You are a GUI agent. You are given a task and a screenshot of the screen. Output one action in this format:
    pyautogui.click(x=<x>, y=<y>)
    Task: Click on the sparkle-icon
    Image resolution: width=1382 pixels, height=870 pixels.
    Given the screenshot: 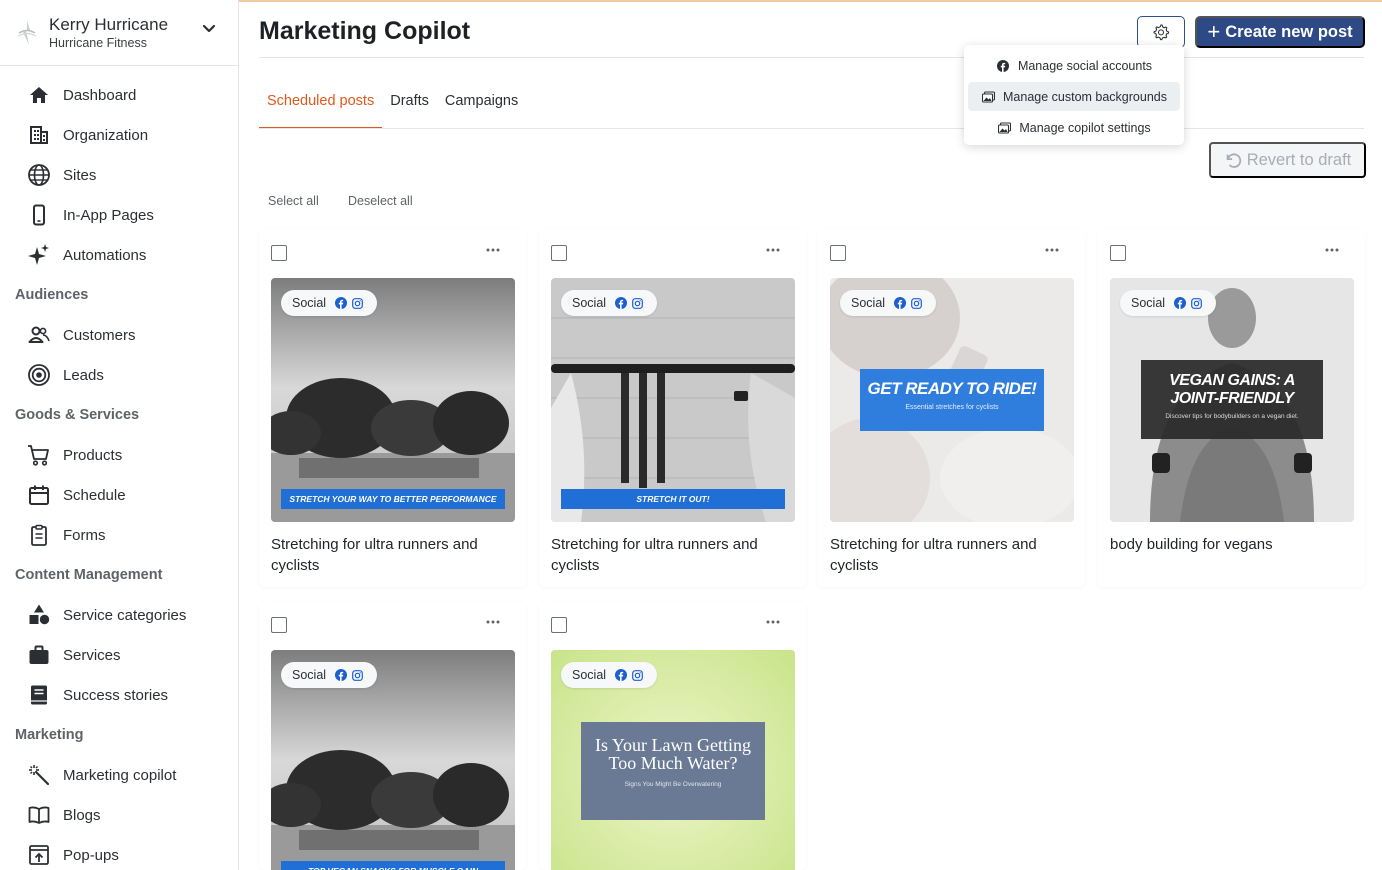 What is the action you would take?
    pyautogui.click(x=39, y=255)
    